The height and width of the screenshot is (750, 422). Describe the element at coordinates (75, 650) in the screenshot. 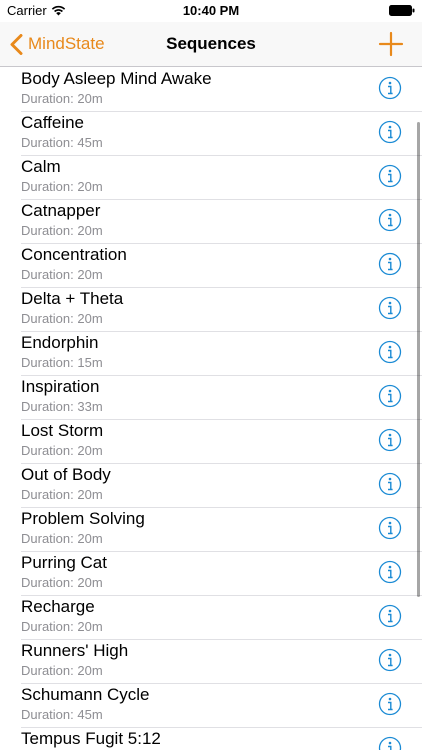

I see `sequence-name: Runners' High` at that location.